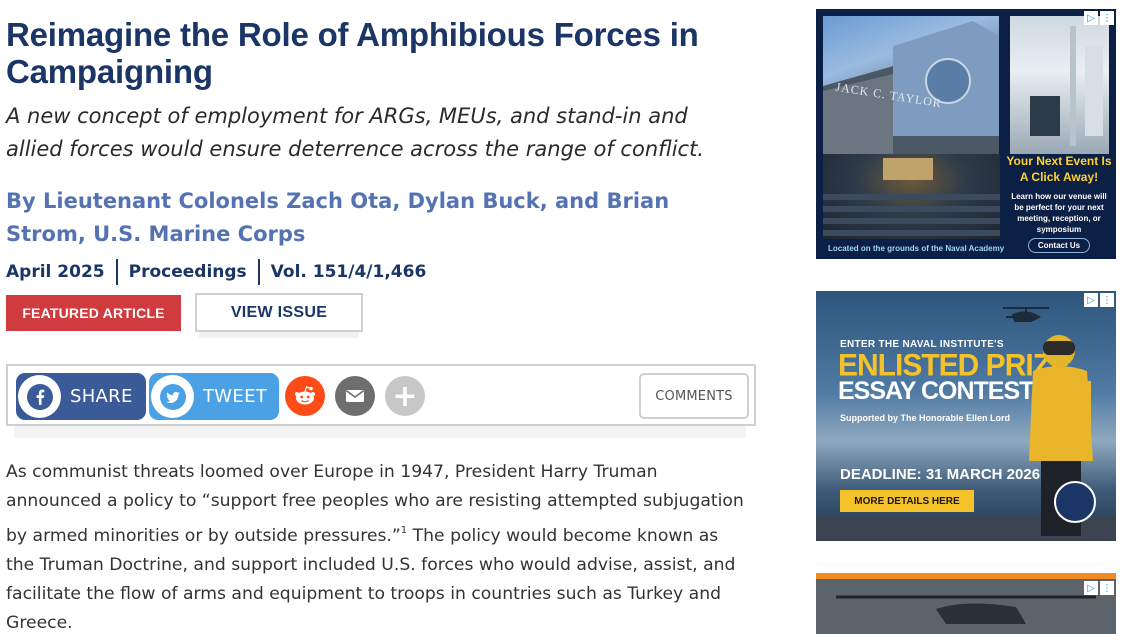 The image size is (1122, 634). What do you see at coordinates (55, 272) in the screenshot?
I see `article-date: April 2025` at bounding box center [55, 272].